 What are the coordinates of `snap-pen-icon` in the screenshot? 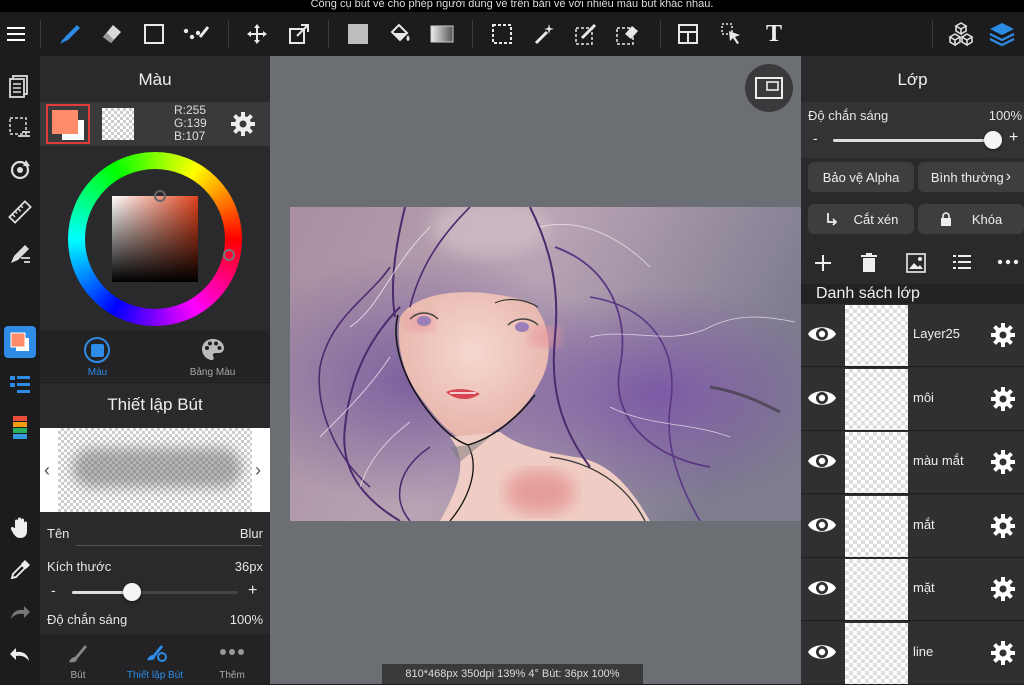 It's located at (20, 254).